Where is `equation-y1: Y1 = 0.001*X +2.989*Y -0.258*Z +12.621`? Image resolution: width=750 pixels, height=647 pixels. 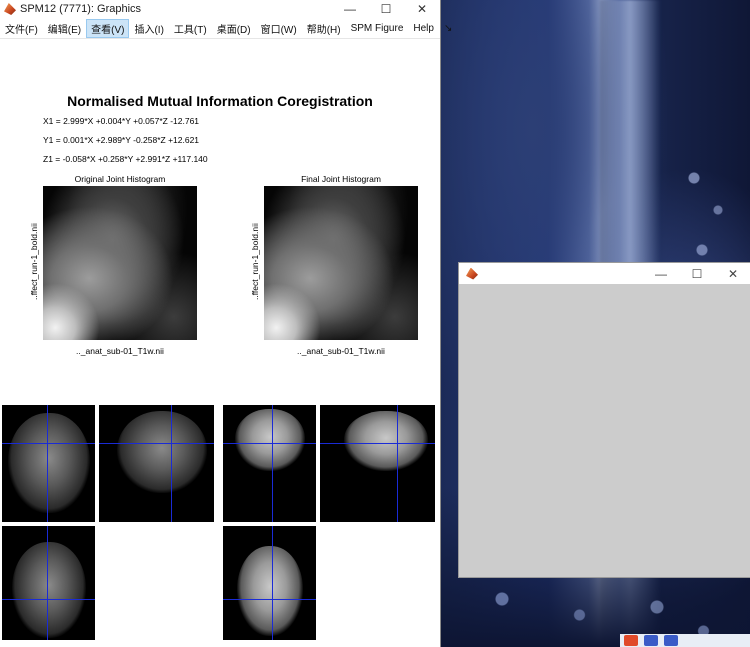
equation-y1: Y1 = 0.001*X +2.989*Y -0.258*Z +12.621 is located at coordinates (121, 140).